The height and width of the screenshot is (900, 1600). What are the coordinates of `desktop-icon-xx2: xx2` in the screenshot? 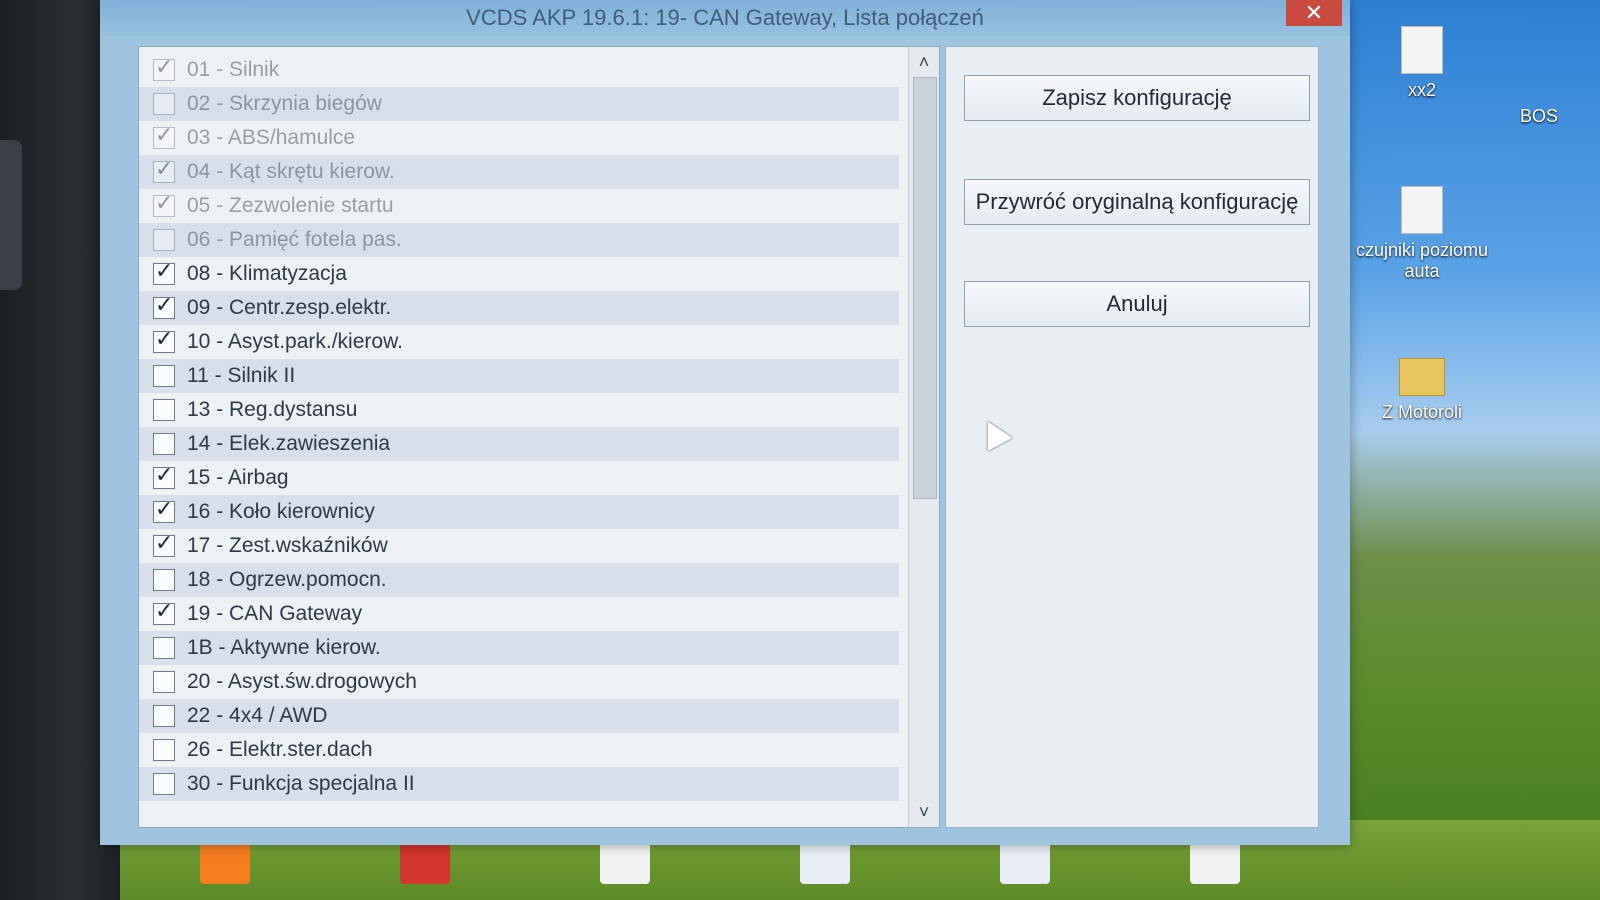 It's located at (1422, 63).